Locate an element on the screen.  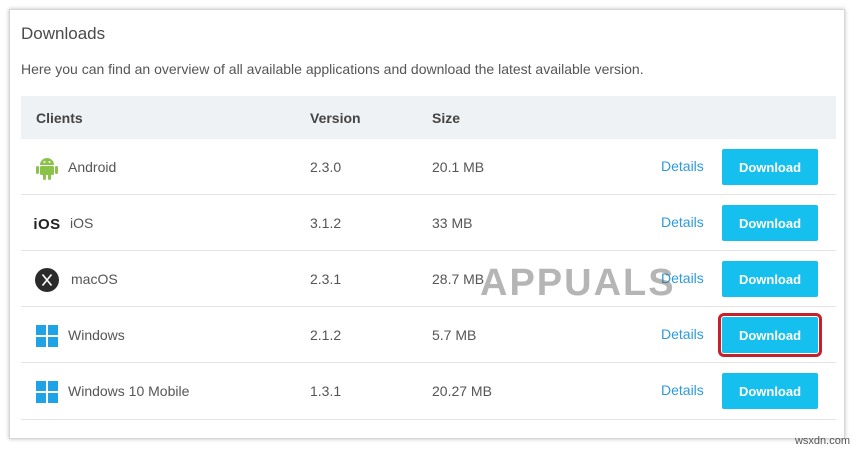
table-row-android: Android 2.3.0 20.1 MB Details Download is located at coordinates (428, 167).